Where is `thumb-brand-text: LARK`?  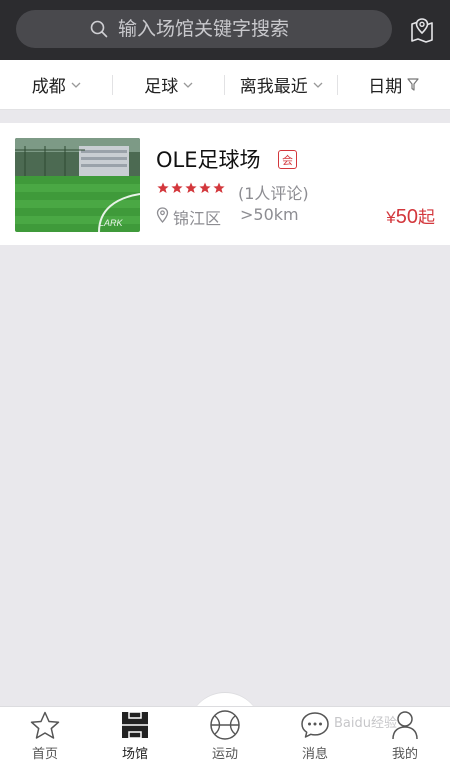 thumb-brand-text: LARK is located at coordinates (111, 223).